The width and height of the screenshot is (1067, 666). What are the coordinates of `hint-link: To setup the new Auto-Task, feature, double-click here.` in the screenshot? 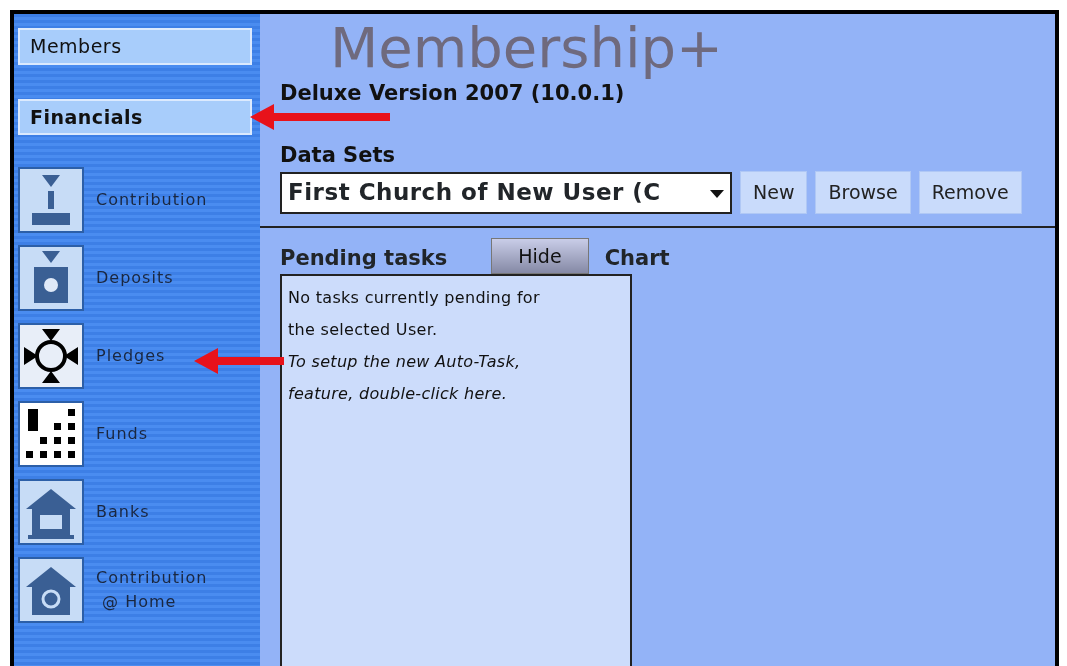 It's located at (433, 378).